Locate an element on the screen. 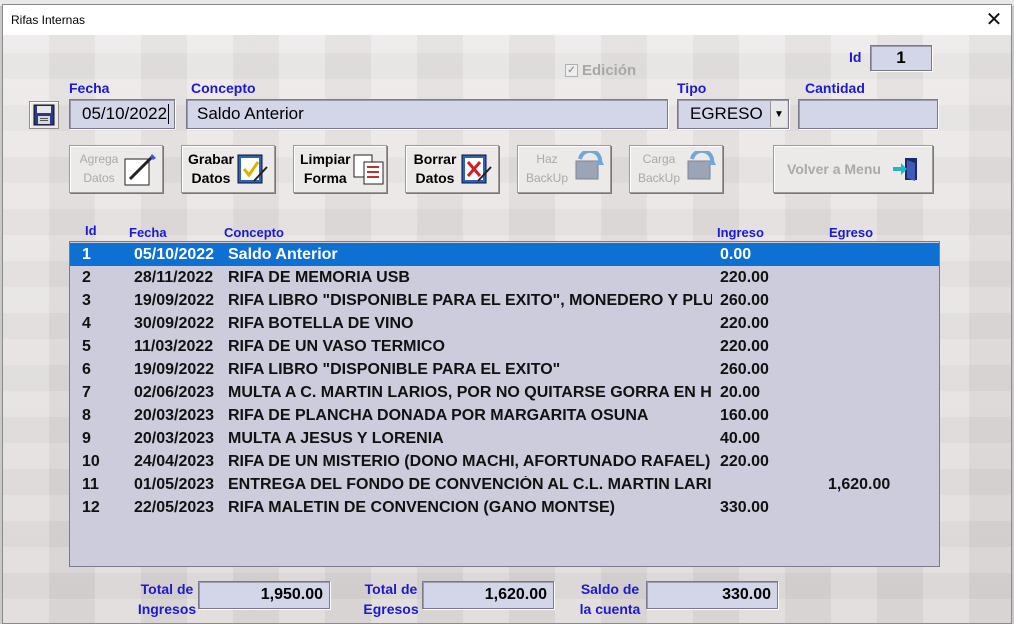  limpiar-line2: Forma is located at coordinates (325, 178).